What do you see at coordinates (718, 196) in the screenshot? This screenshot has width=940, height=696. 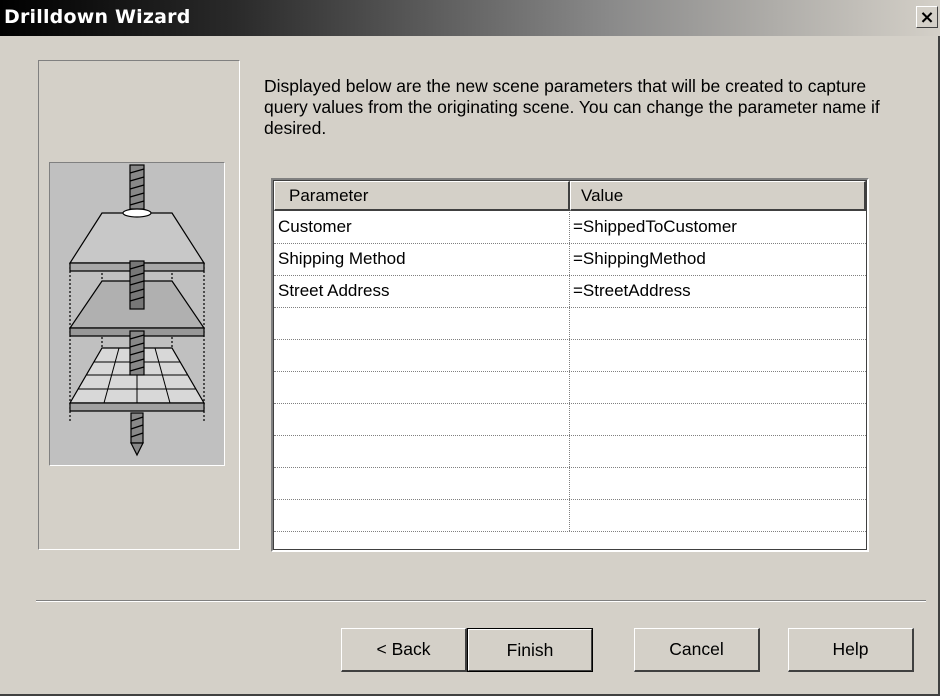 I see `column-header-value: Value` at bounding box center [718, 196].